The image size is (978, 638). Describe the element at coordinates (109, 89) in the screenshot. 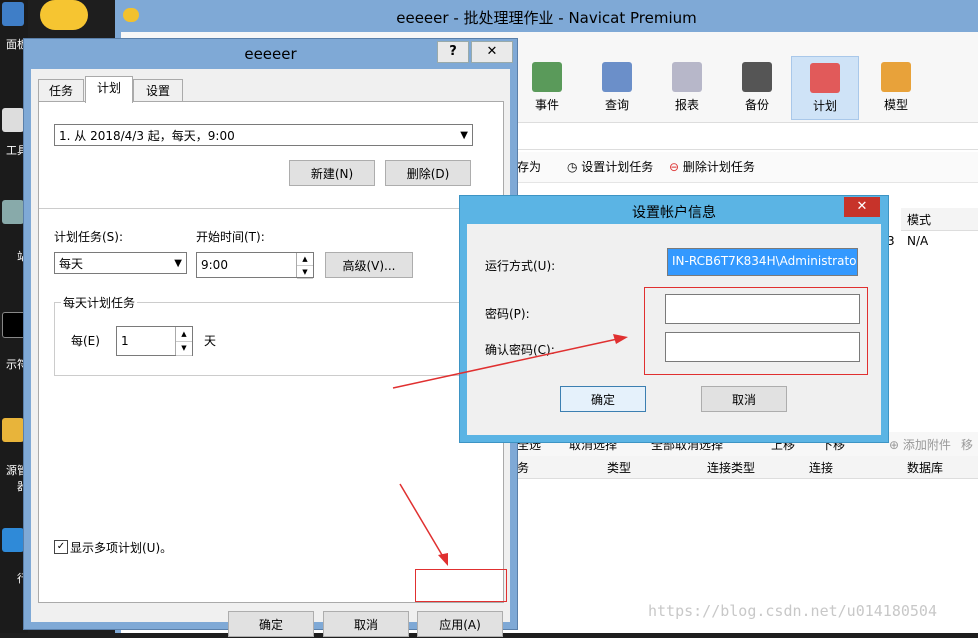

I see `tab-schedule: 计划` at that location.